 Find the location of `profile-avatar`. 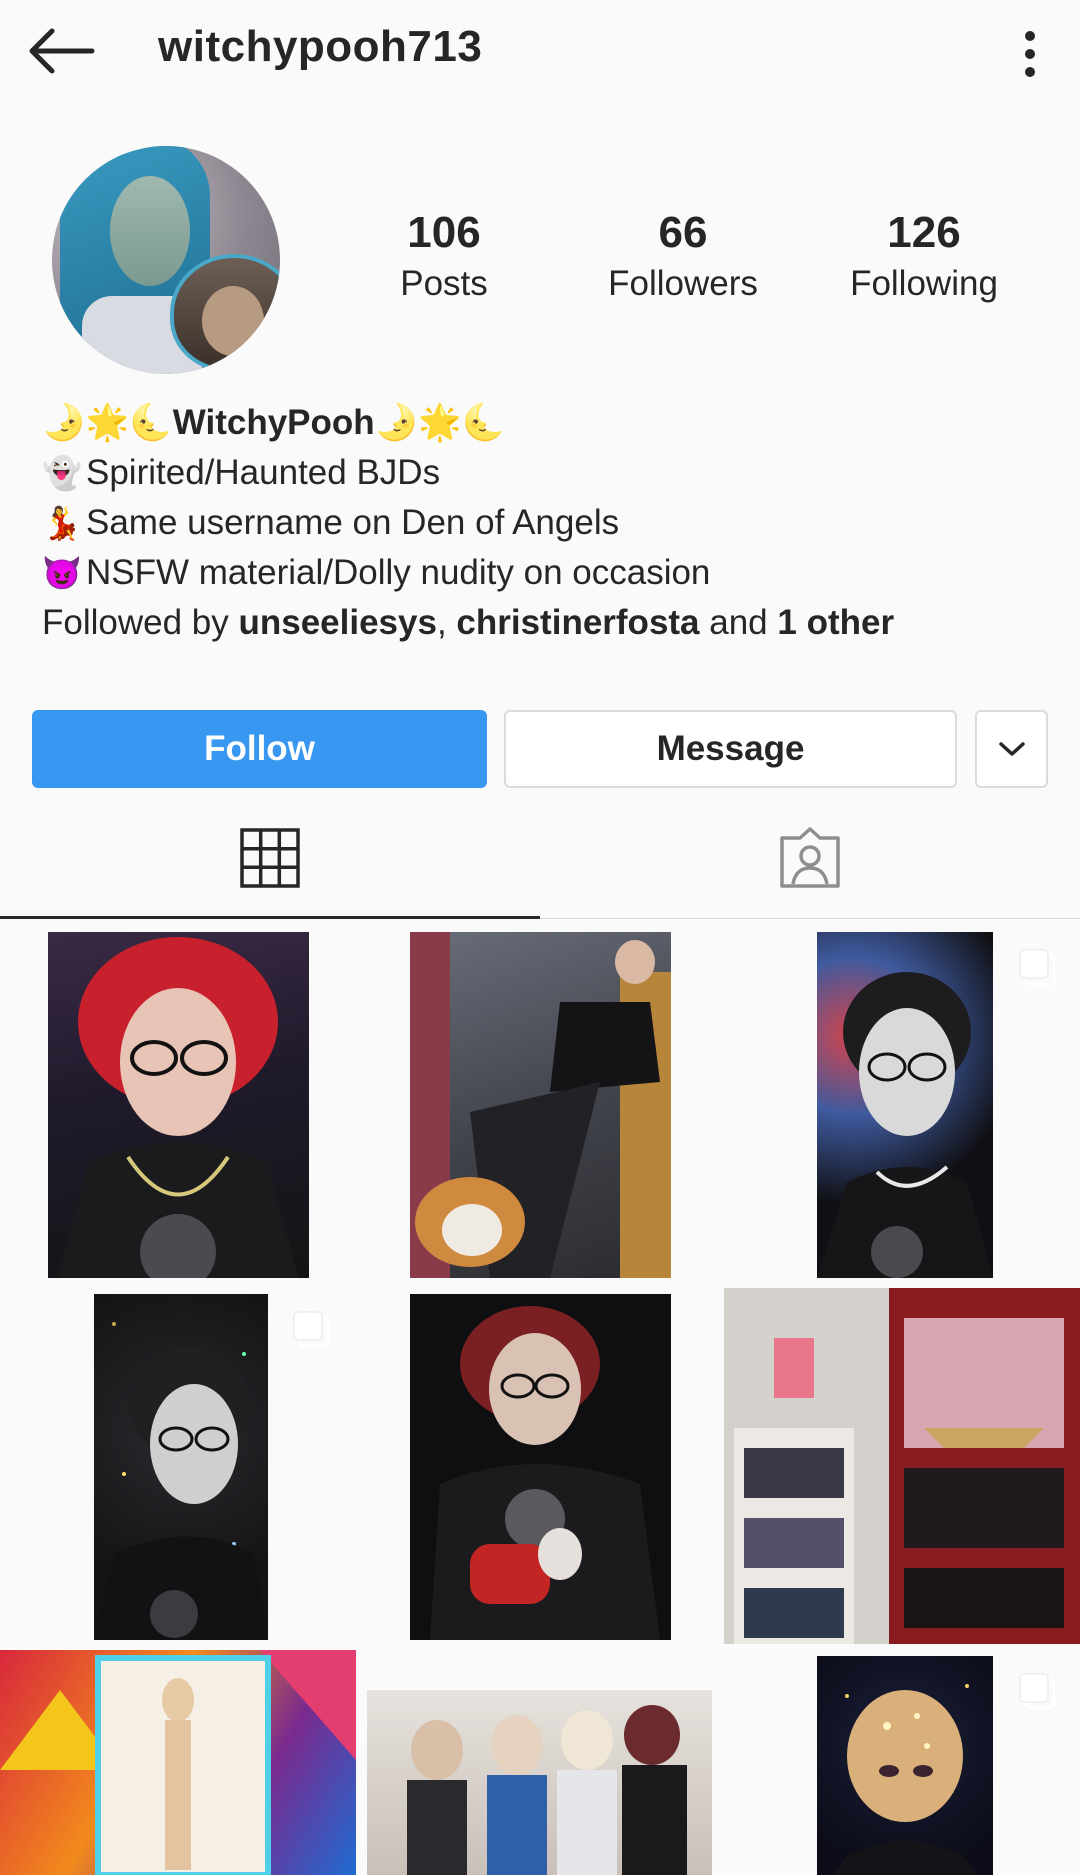

profile-avatar is located at coordinates (166, 260).